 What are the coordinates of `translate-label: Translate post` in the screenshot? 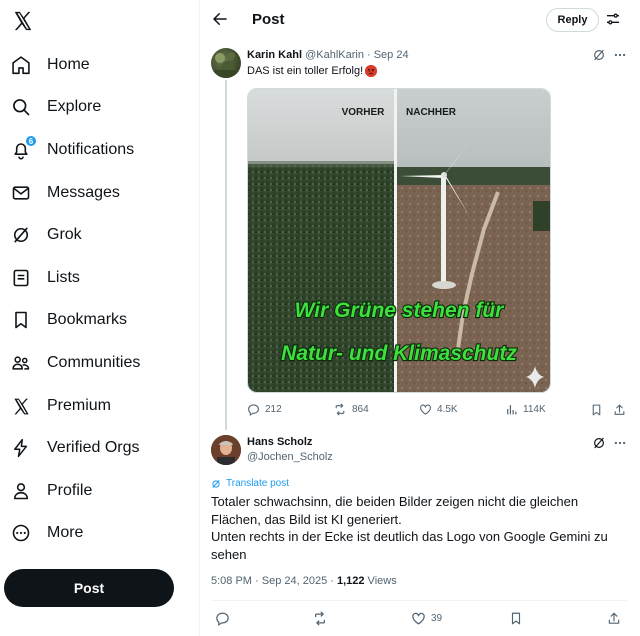 It's located at (257, 483).